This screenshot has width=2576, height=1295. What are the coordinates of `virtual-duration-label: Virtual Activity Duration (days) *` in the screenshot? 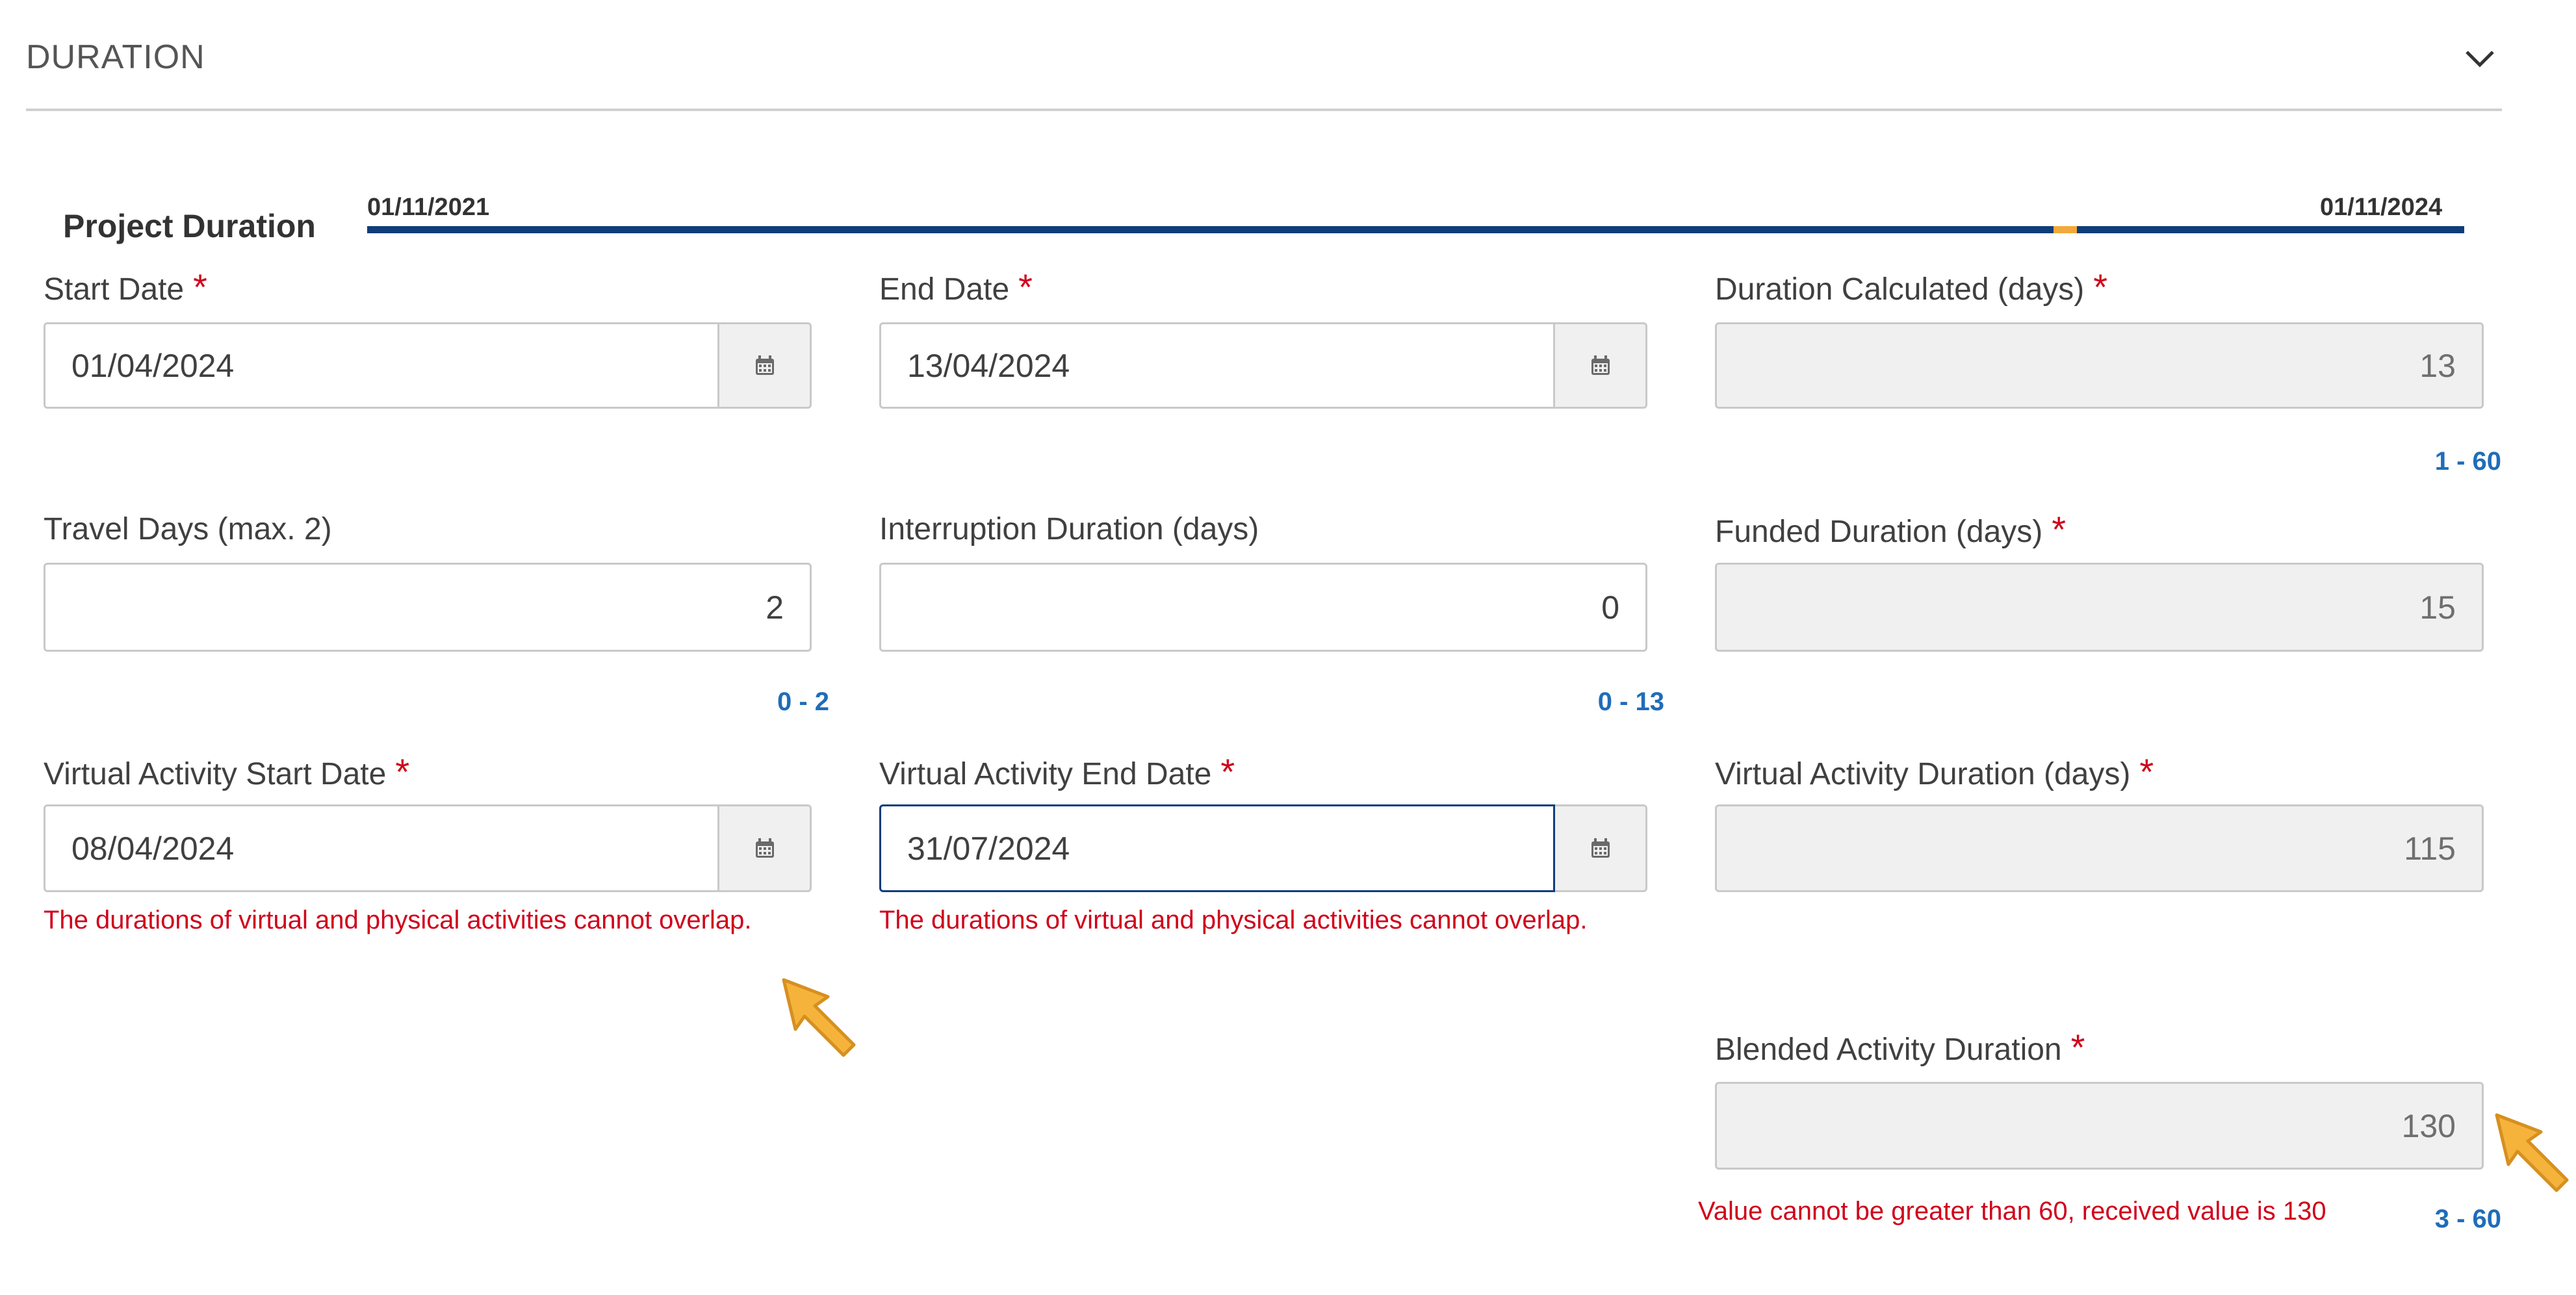 It's located at (1935, 772).